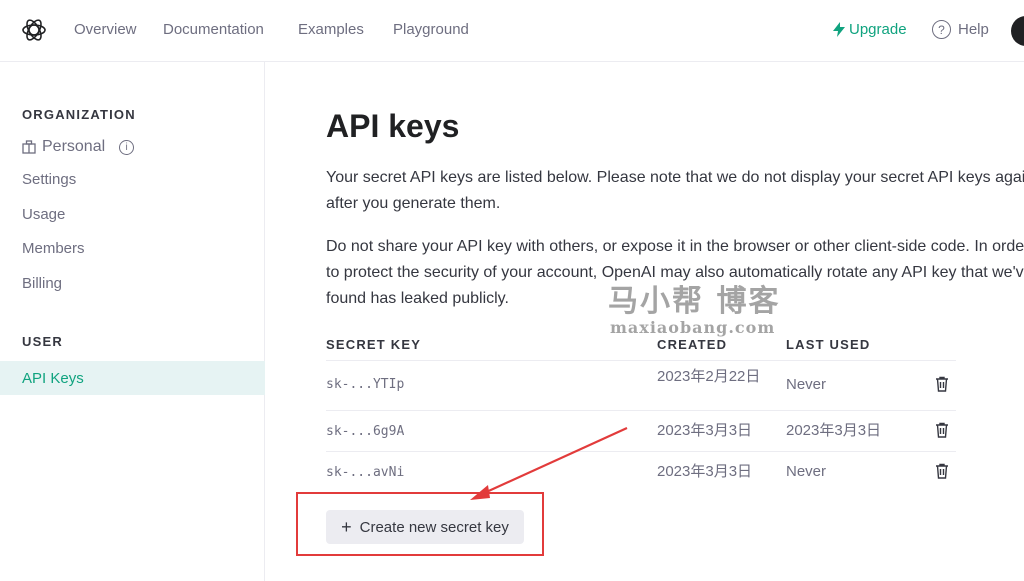 This screenshot has height=581, width=1024. Describe the element at coordinates (213, 29) in the screenshot. I see `nav-documentation: Documentation` at that location.